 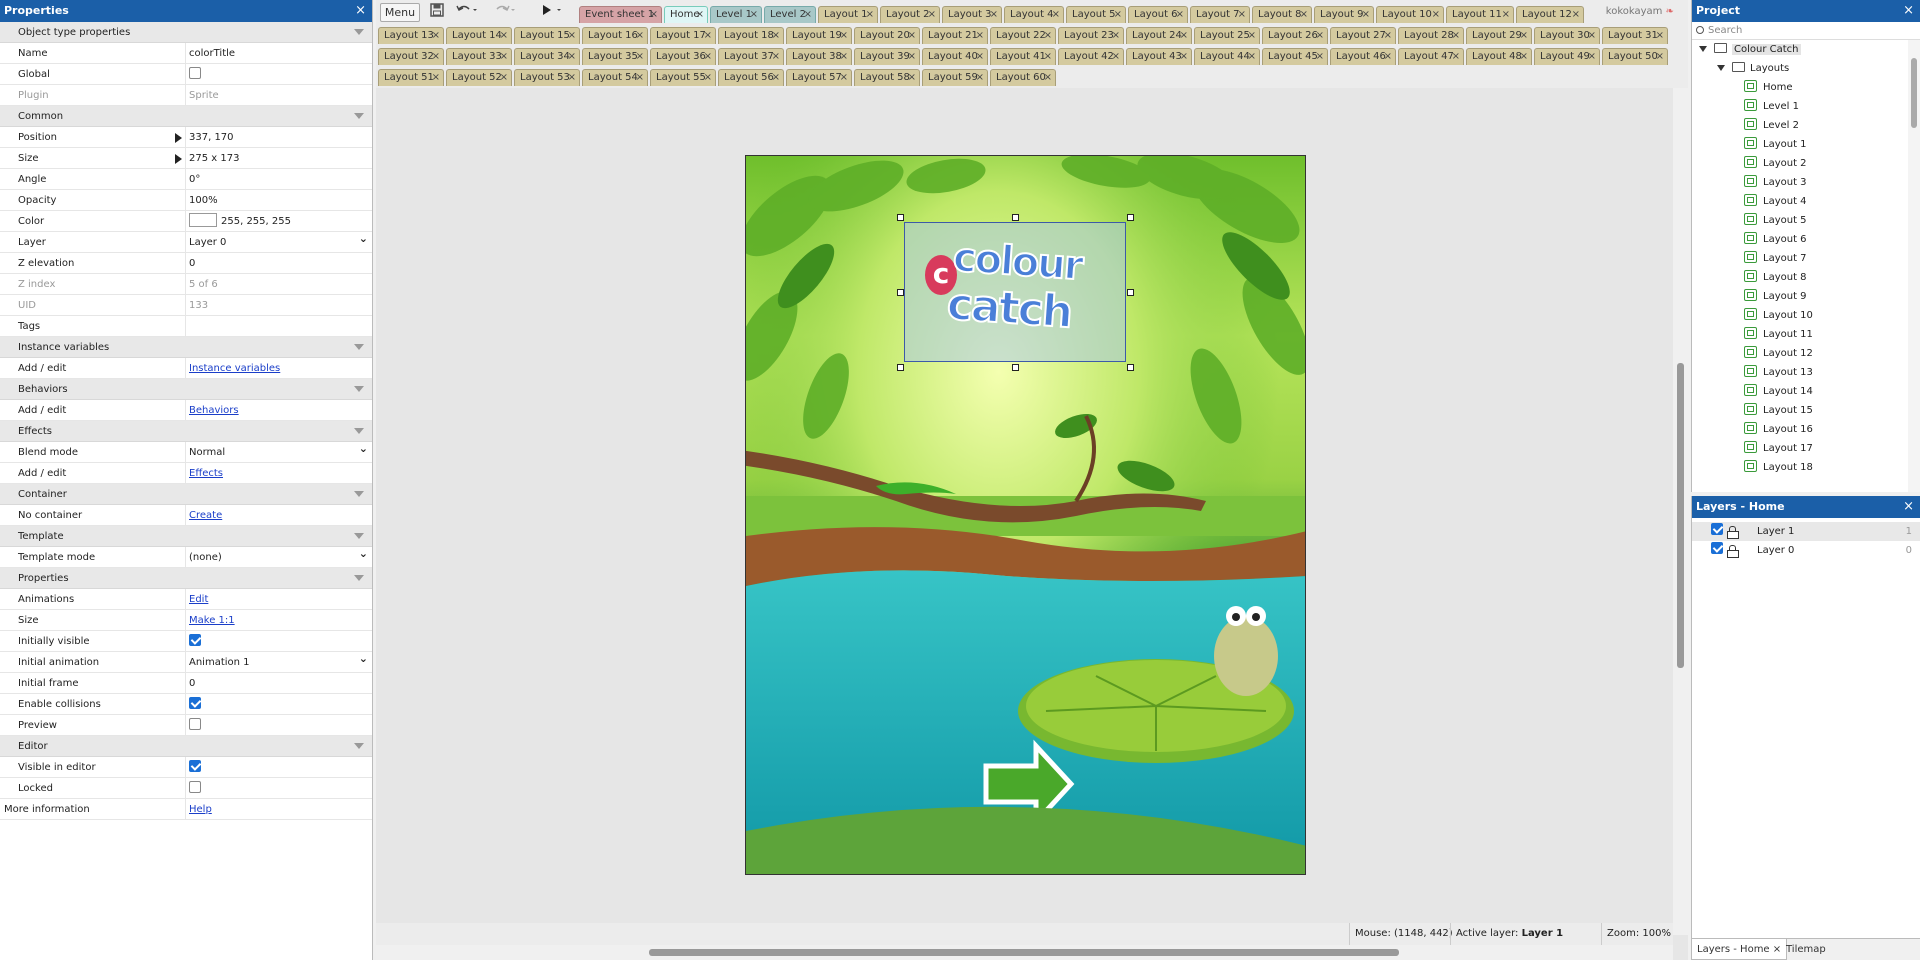 What do you see at coordinates (615, 35) in the screenshot?
I see `editor-tab: Layout 16 ×` at bounding box center [615, 35].